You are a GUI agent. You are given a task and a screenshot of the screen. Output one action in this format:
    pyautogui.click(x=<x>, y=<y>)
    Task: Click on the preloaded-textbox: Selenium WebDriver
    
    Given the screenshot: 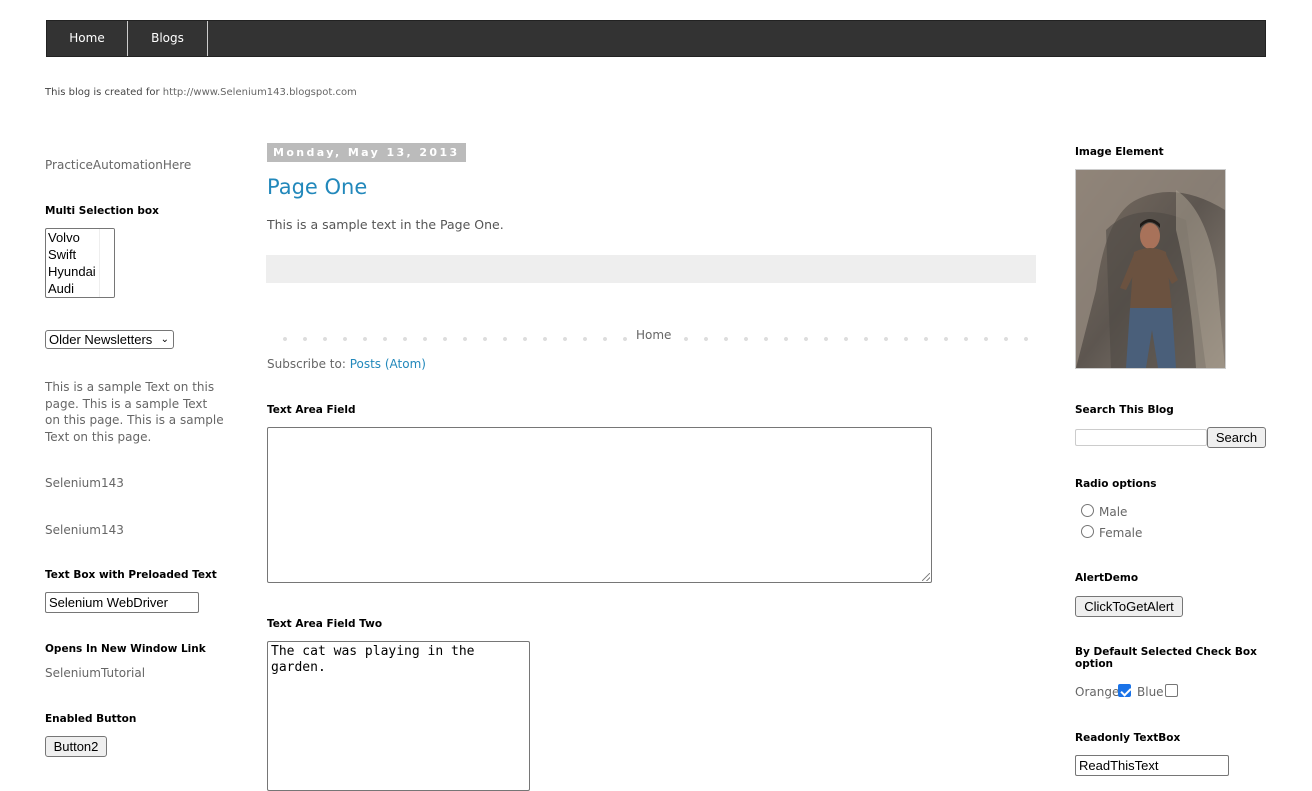 What is the action you would take?
    pyautogui.click(x=122, y=602)
    